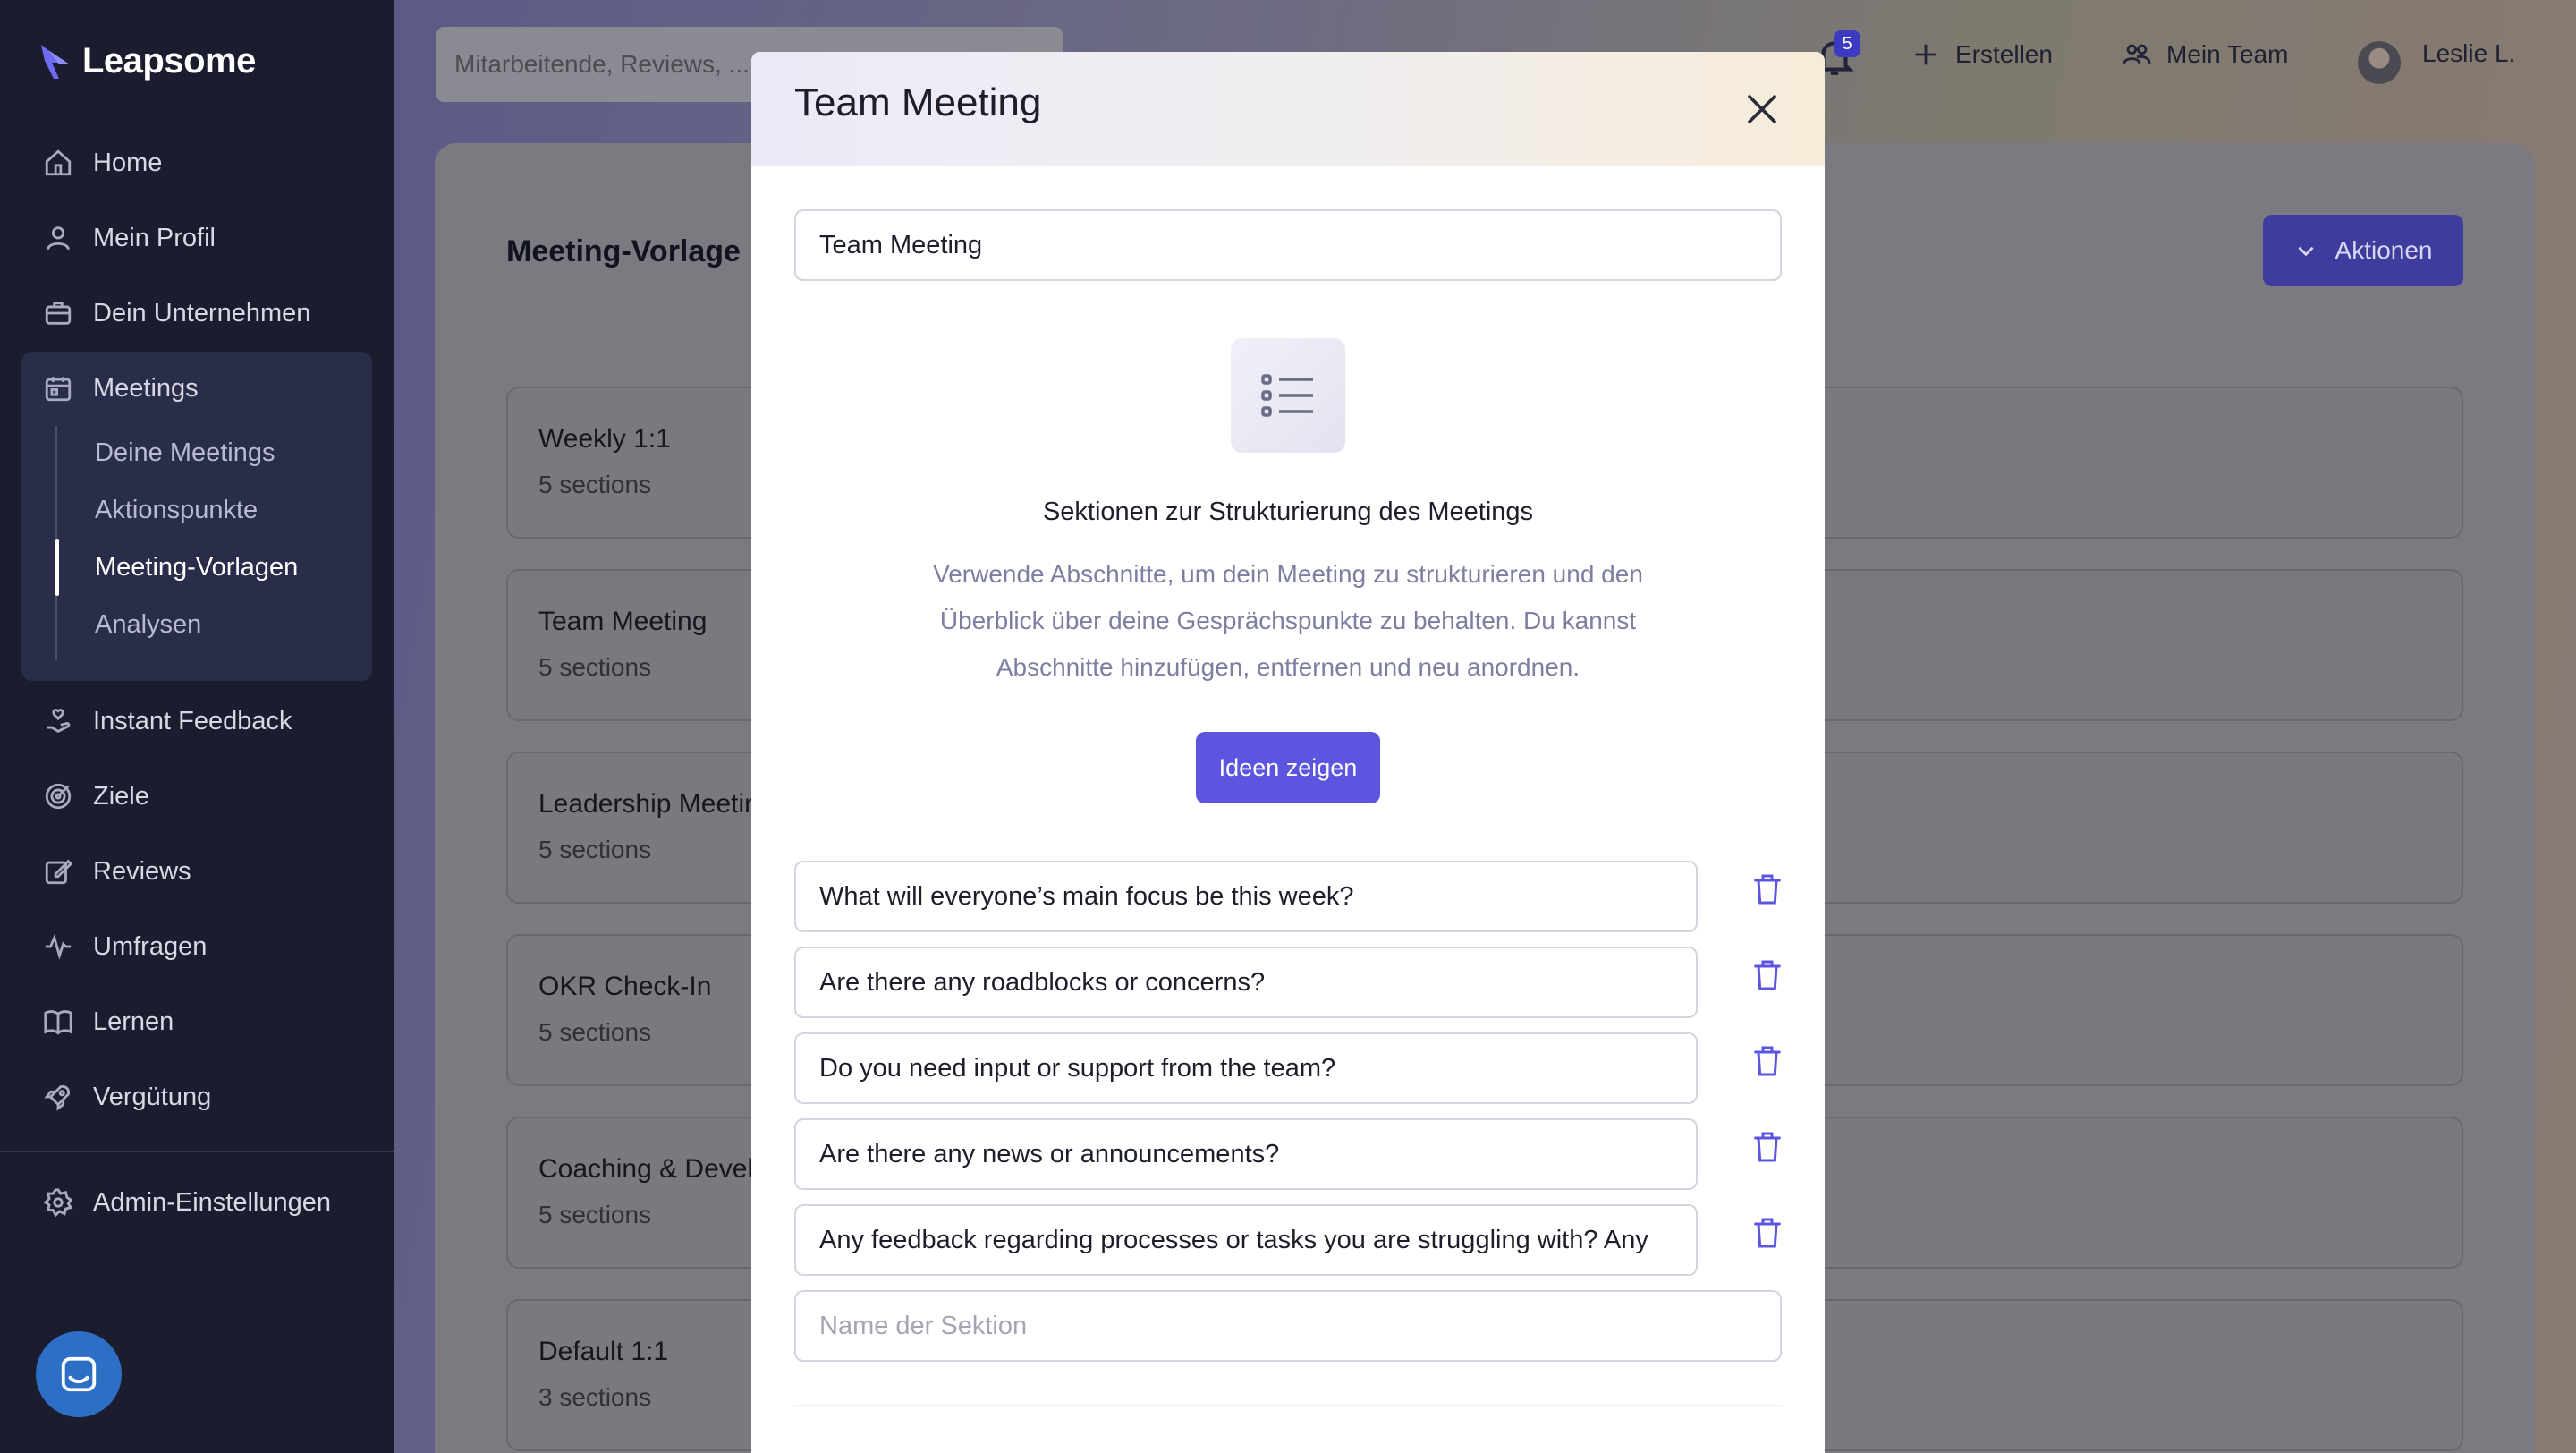 The image size is (2576, 1453). Describe the element at coordinates (57, 1097) in the screenshot. I see `rocket-icon` at that location.